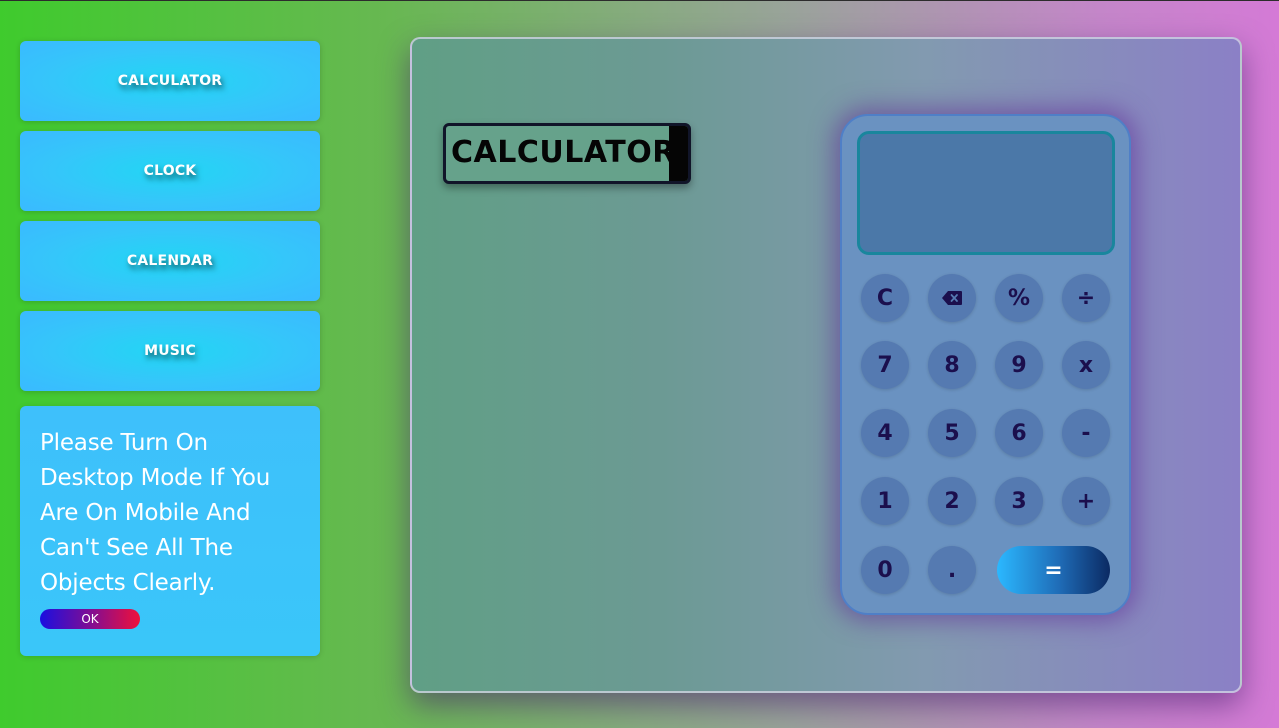 Image resolution: width=1279 pixels, height=728 pixels. What do you see at coordinates (952, 433) in the screenshot?
I see `digit-5-button: 5` at bounding box center [952, 433].